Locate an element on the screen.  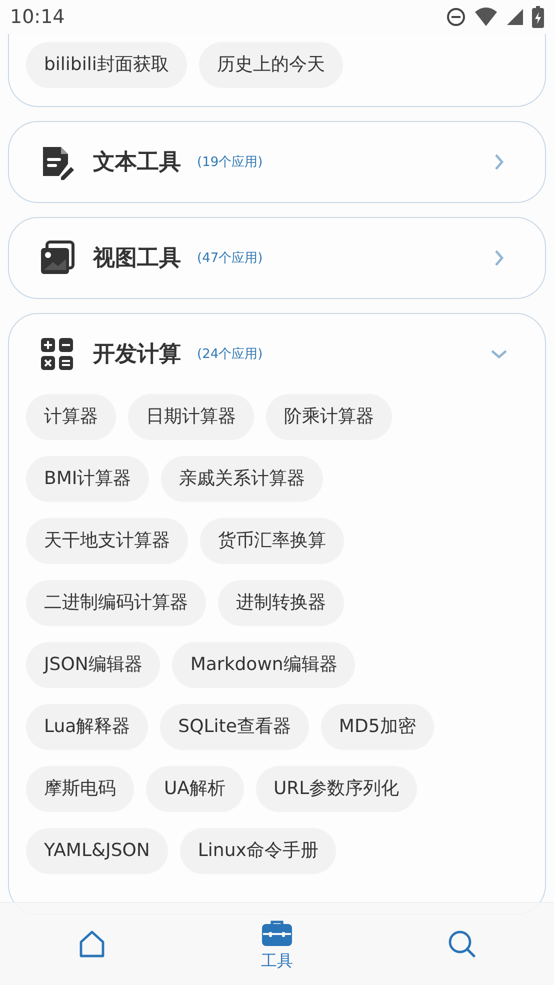
tool-chip: 摩斯电码 is located at coordinates (80, 789).